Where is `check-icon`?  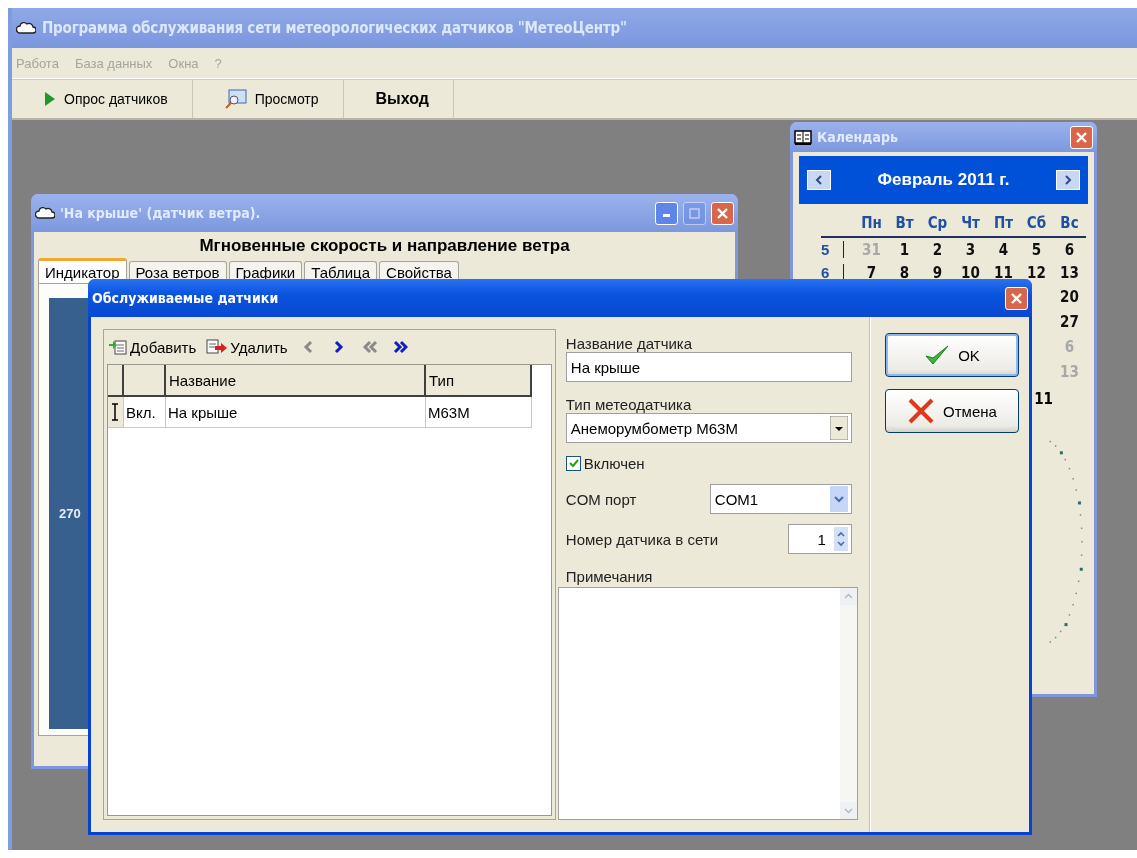 check-icon is located at coordinates (573, 463).